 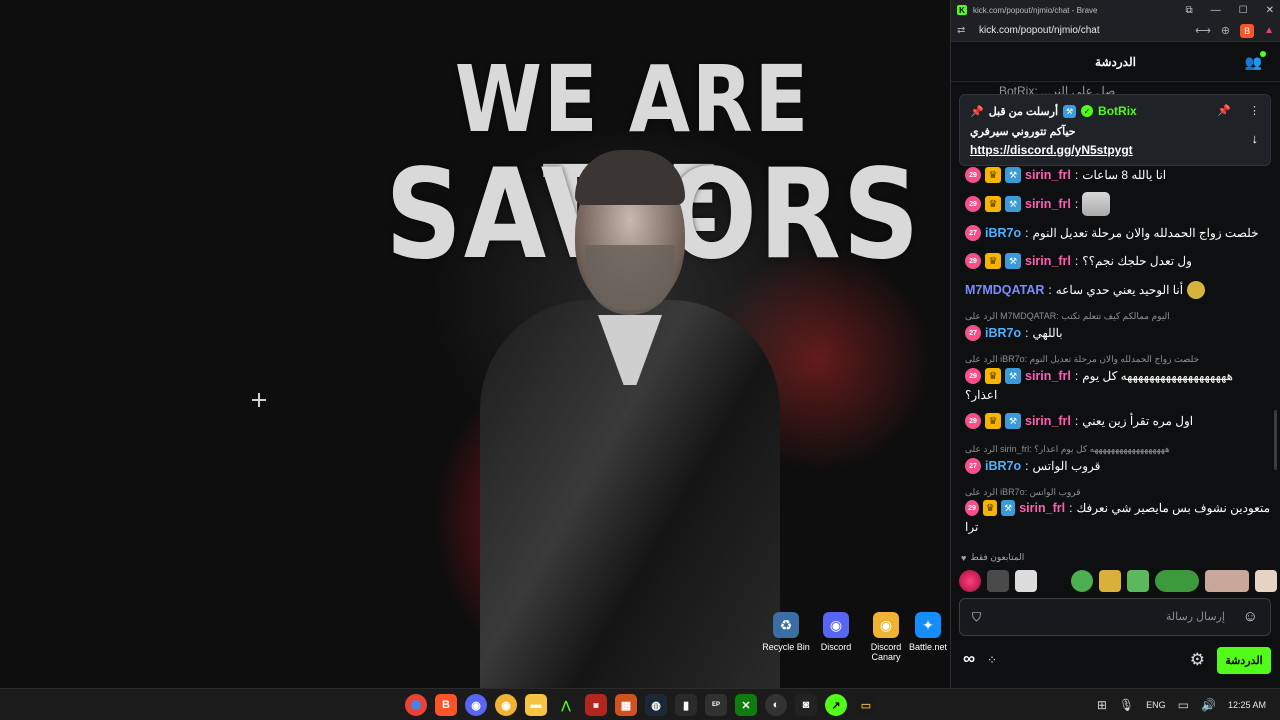 What do you see at coordinates (1197, 660) in the screenshot?
I see `gear-icon: ⚙` at bounding box center [1197, 660].